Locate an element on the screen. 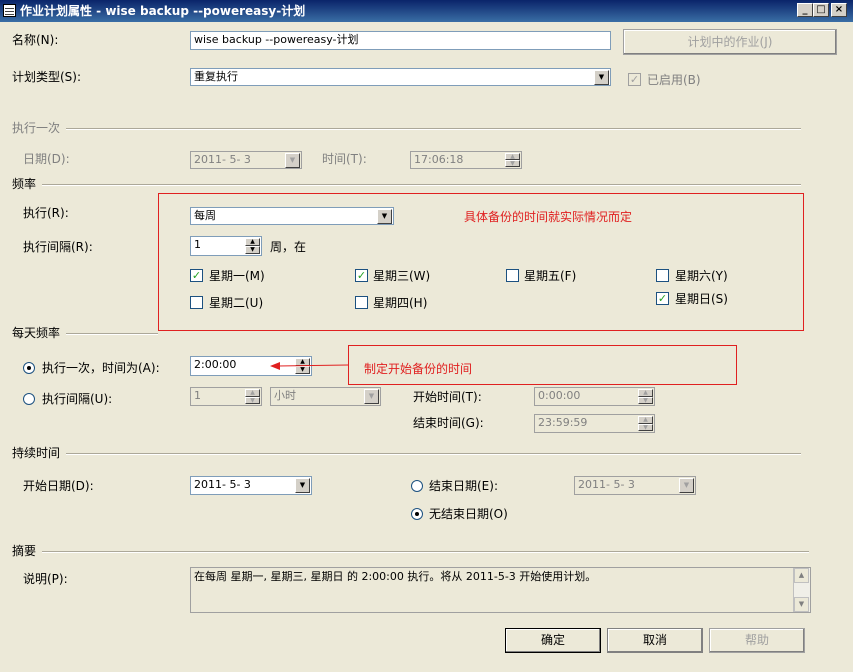 The height and width of the screenshot is (672, 853). annotation-start-time-note: 制定开始备份的时间 is located at coordinates (418, 369).